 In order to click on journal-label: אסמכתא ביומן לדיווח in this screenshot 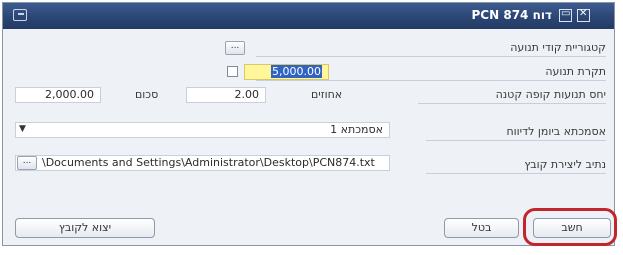, I will do `click(556, 131)`.